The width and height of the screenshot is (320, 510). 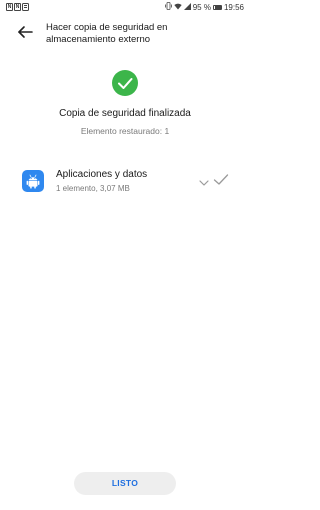 What do you see at coordinates (217, 7) in the screenshot?
I see `battery-icon` at bounding box center [217, 7].